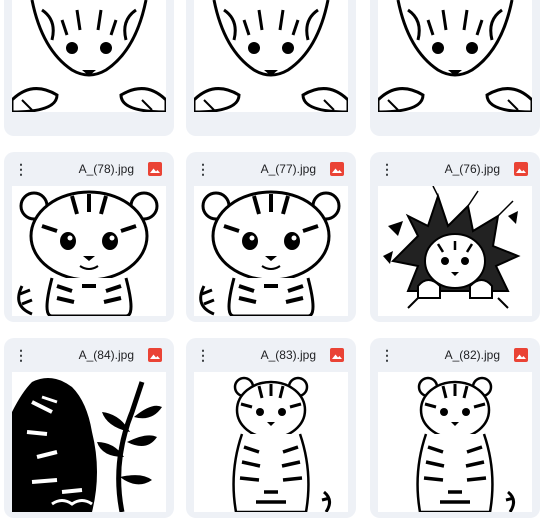  What do you see at coordinates (452, 247) in the screenshot?
I see `tiger-cub-breaking-wall-art` at bounding box center [452, 247].